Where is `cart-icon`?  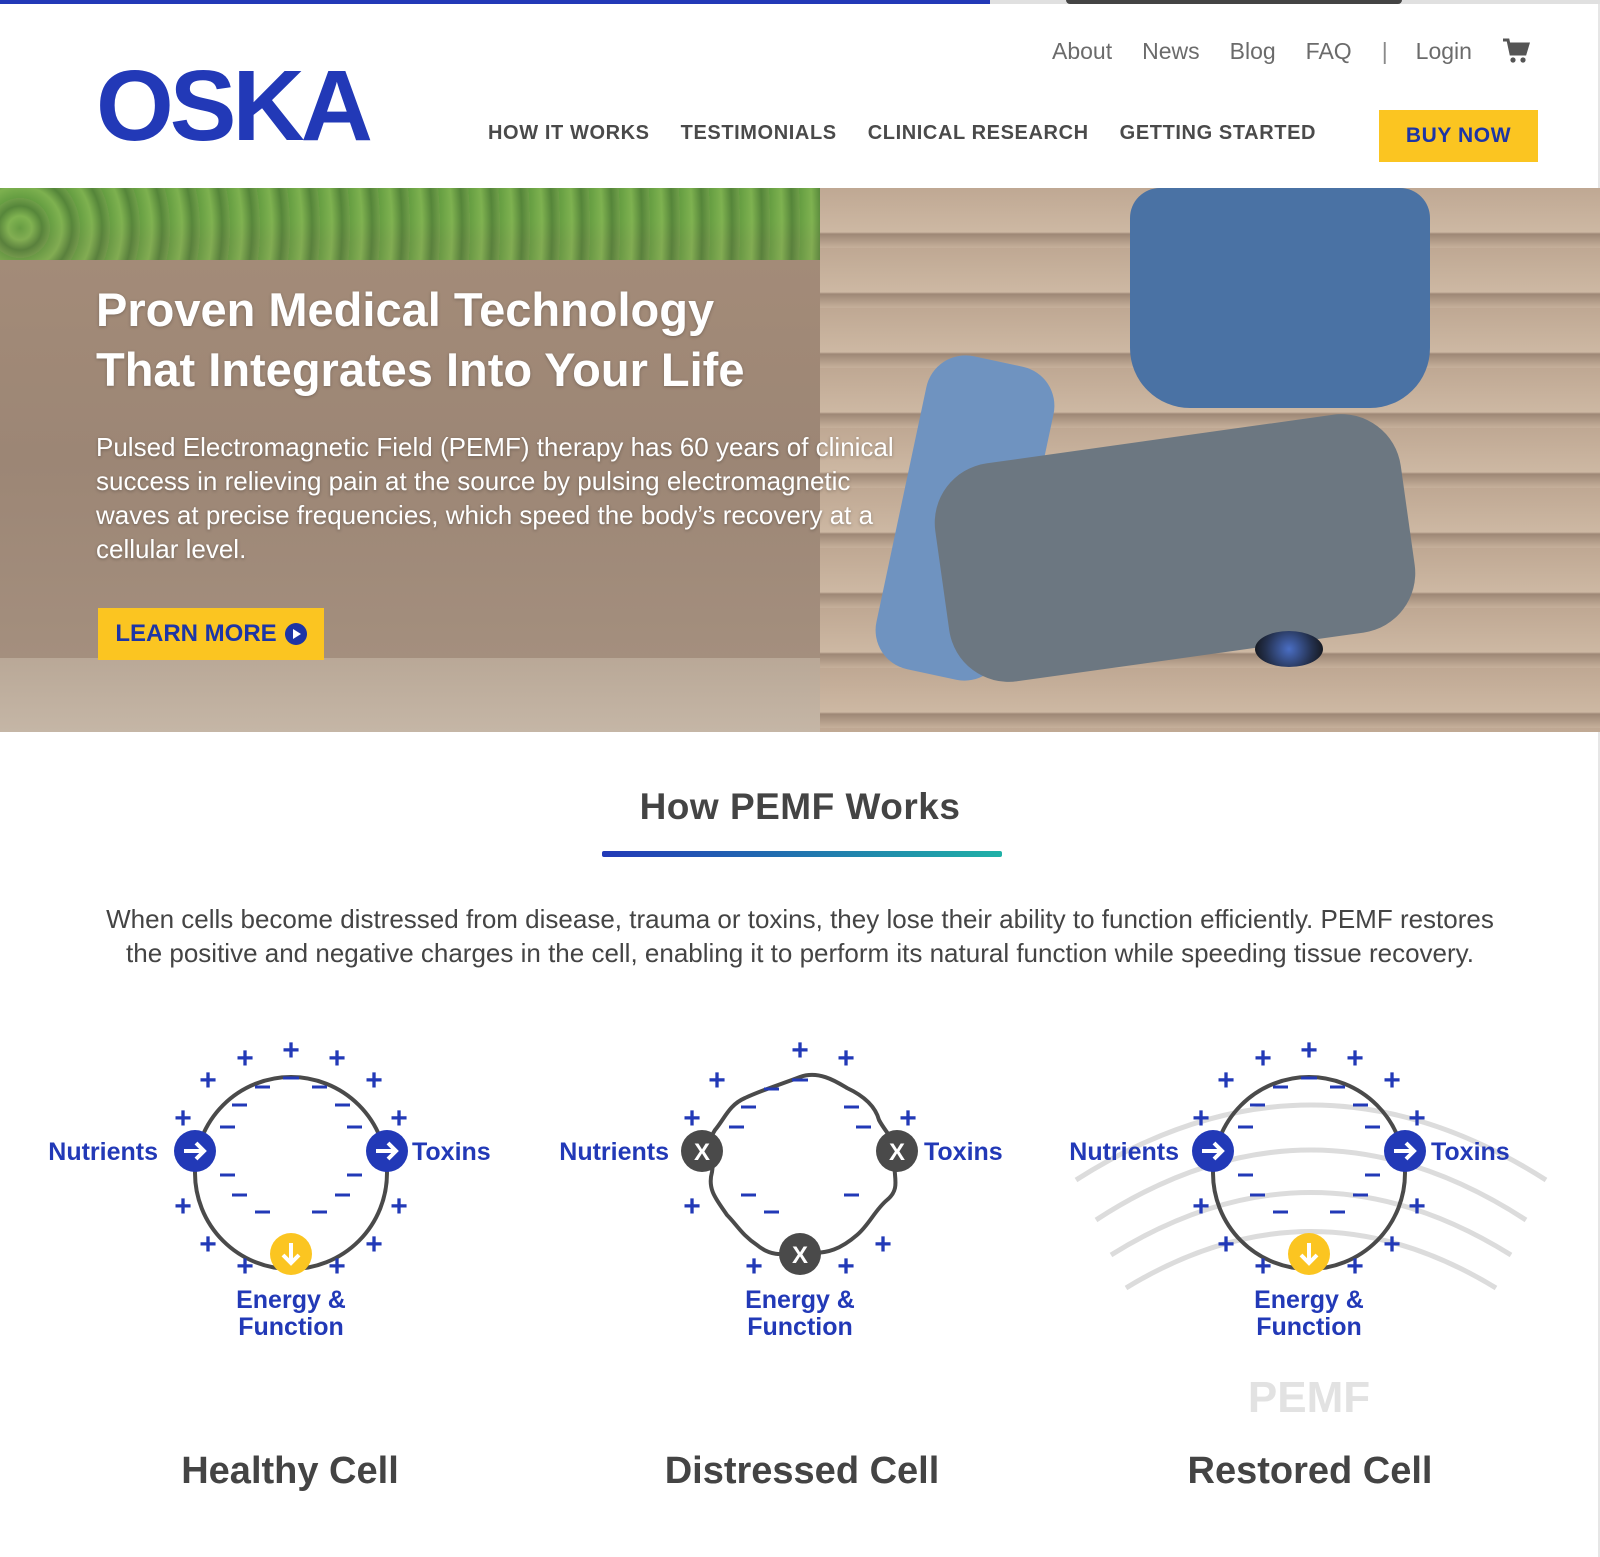 cart-icon is located at coordinates (1516, 51).